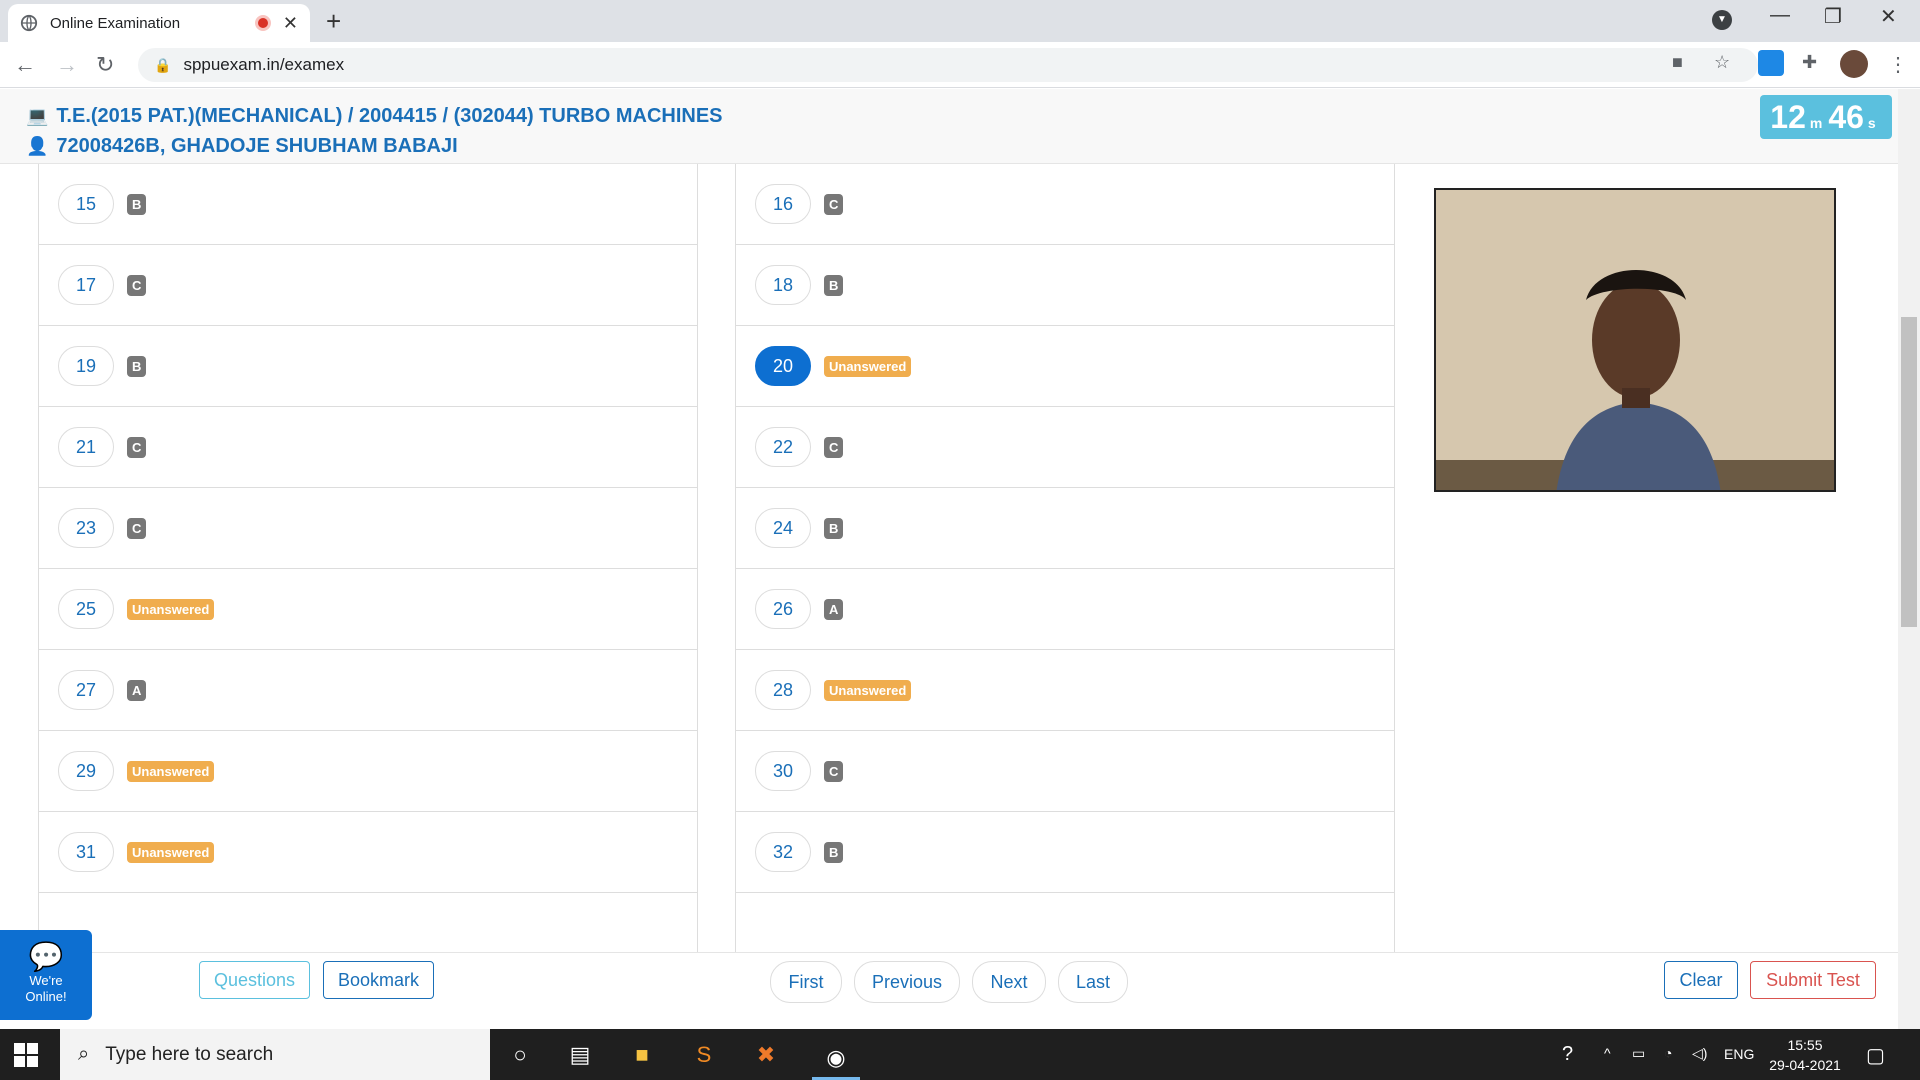 The image size is (1920, 1080). I want to click on scrollbar-thumb, so click(1909, 472).